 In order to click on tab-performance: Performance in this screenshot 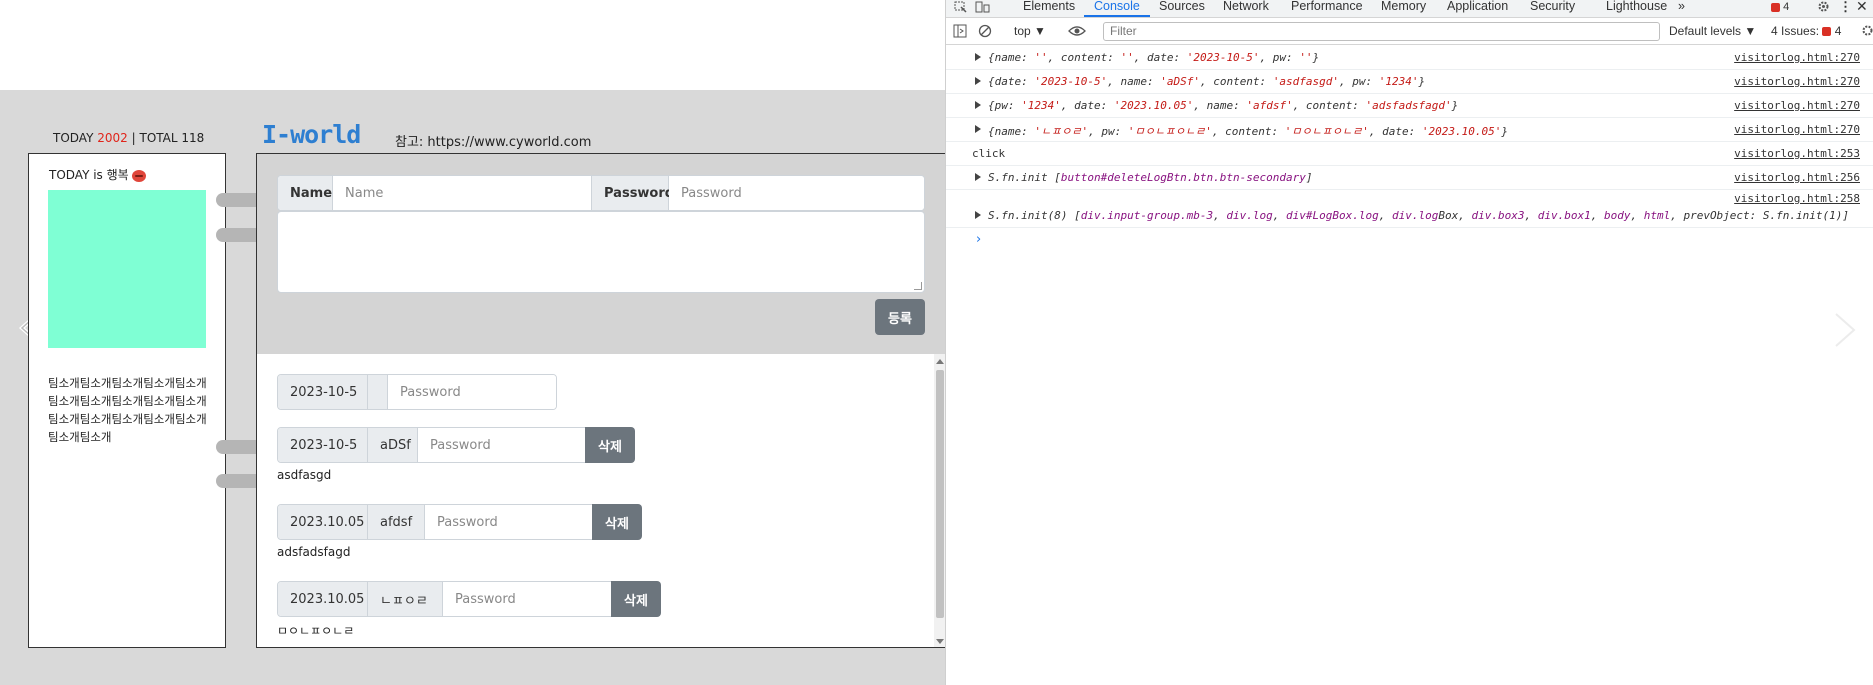, I will do `click(1327, 8)`.